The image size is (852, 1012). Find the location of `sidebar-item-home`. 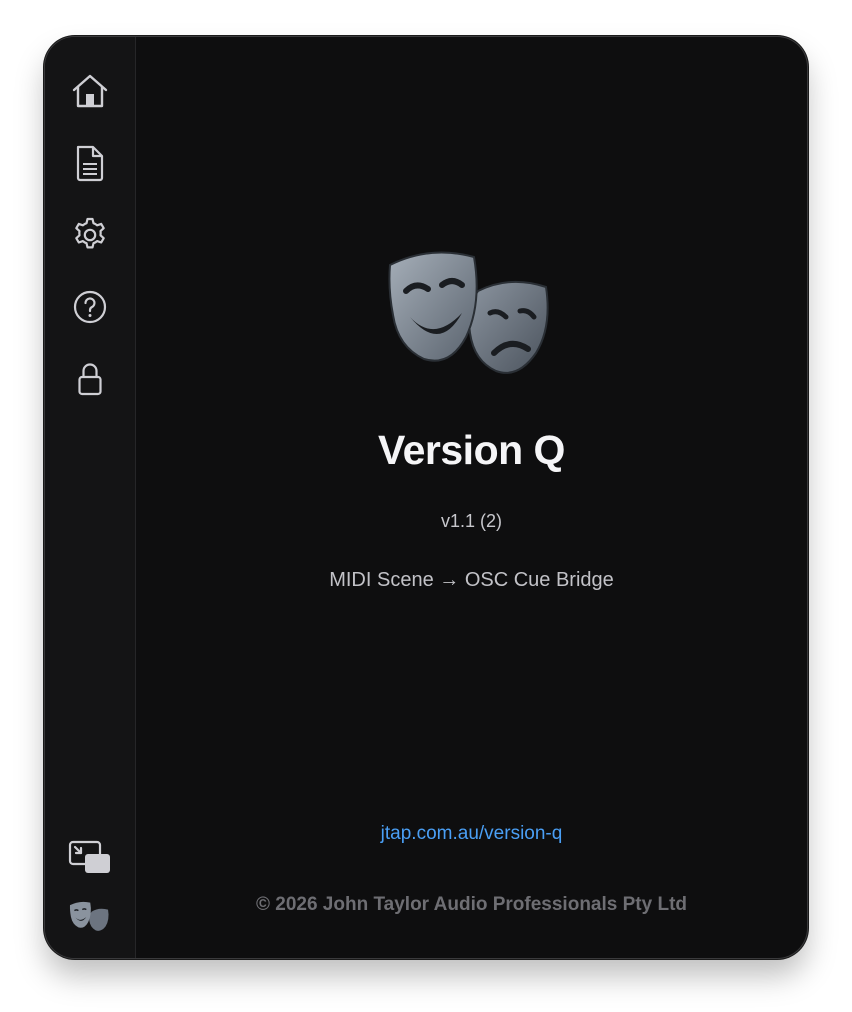

sidebar-item-home is located at coordinates (90, 91).